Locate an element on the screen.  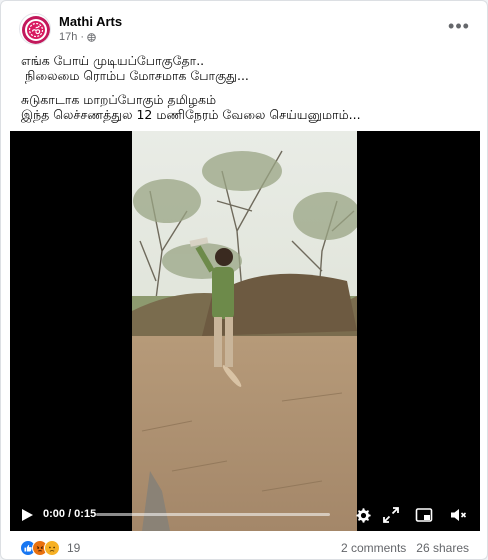
reaction-icons is located at coordinates (44, 548).